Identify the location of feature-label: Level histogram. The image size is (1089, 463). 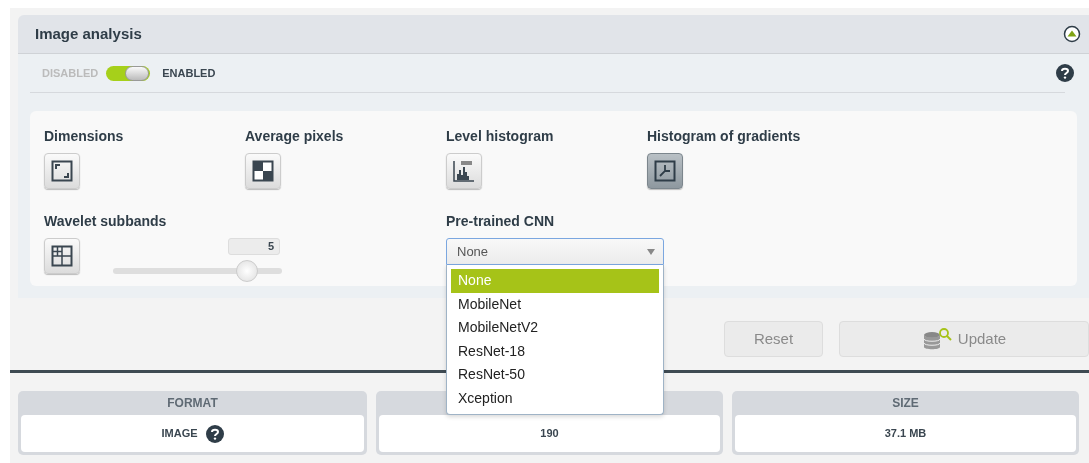
(500, 136).